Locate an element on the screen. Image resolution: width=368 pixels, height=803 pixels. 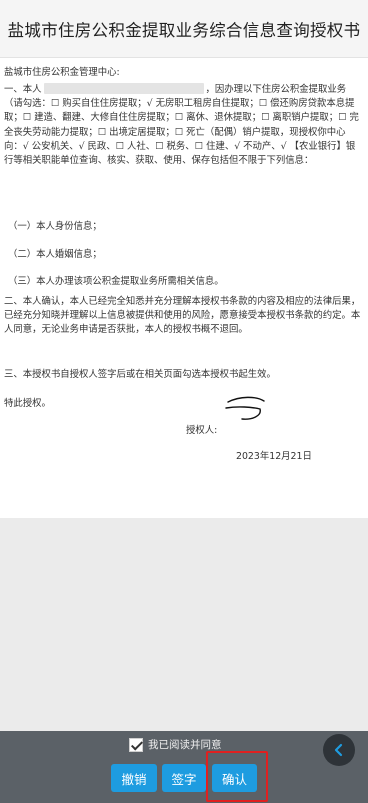
agree-label: 我已阅读并同意 is located at coordinates (185, 745).